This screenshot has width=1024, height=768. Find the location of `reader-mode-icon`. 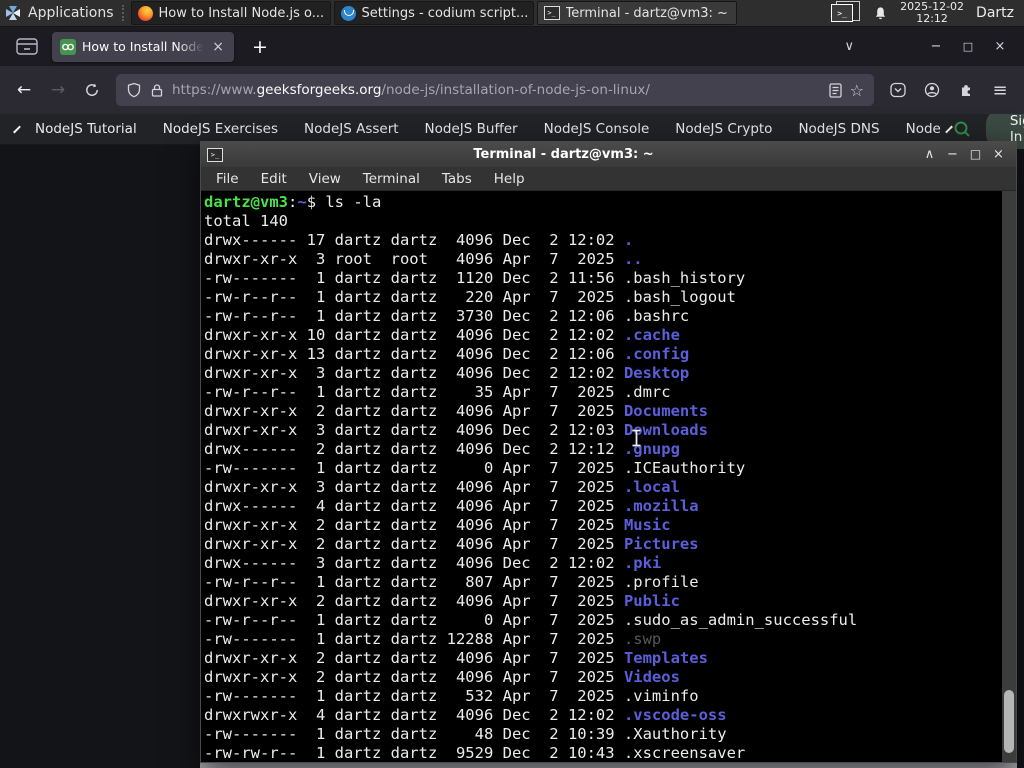

reader-mode-icon is located at coordinates (835, 90).